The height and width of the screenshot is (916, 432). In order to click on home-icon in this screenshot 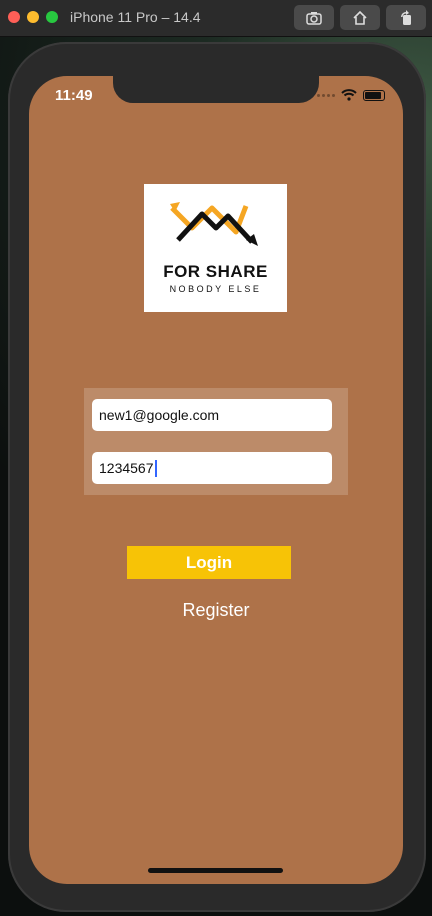, I will do `click(360, 17)`.